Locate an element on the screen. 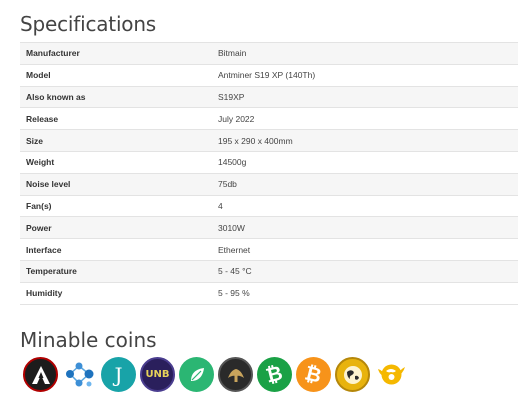  table-row: Noise level 75db is located at coordinates (269, 184).